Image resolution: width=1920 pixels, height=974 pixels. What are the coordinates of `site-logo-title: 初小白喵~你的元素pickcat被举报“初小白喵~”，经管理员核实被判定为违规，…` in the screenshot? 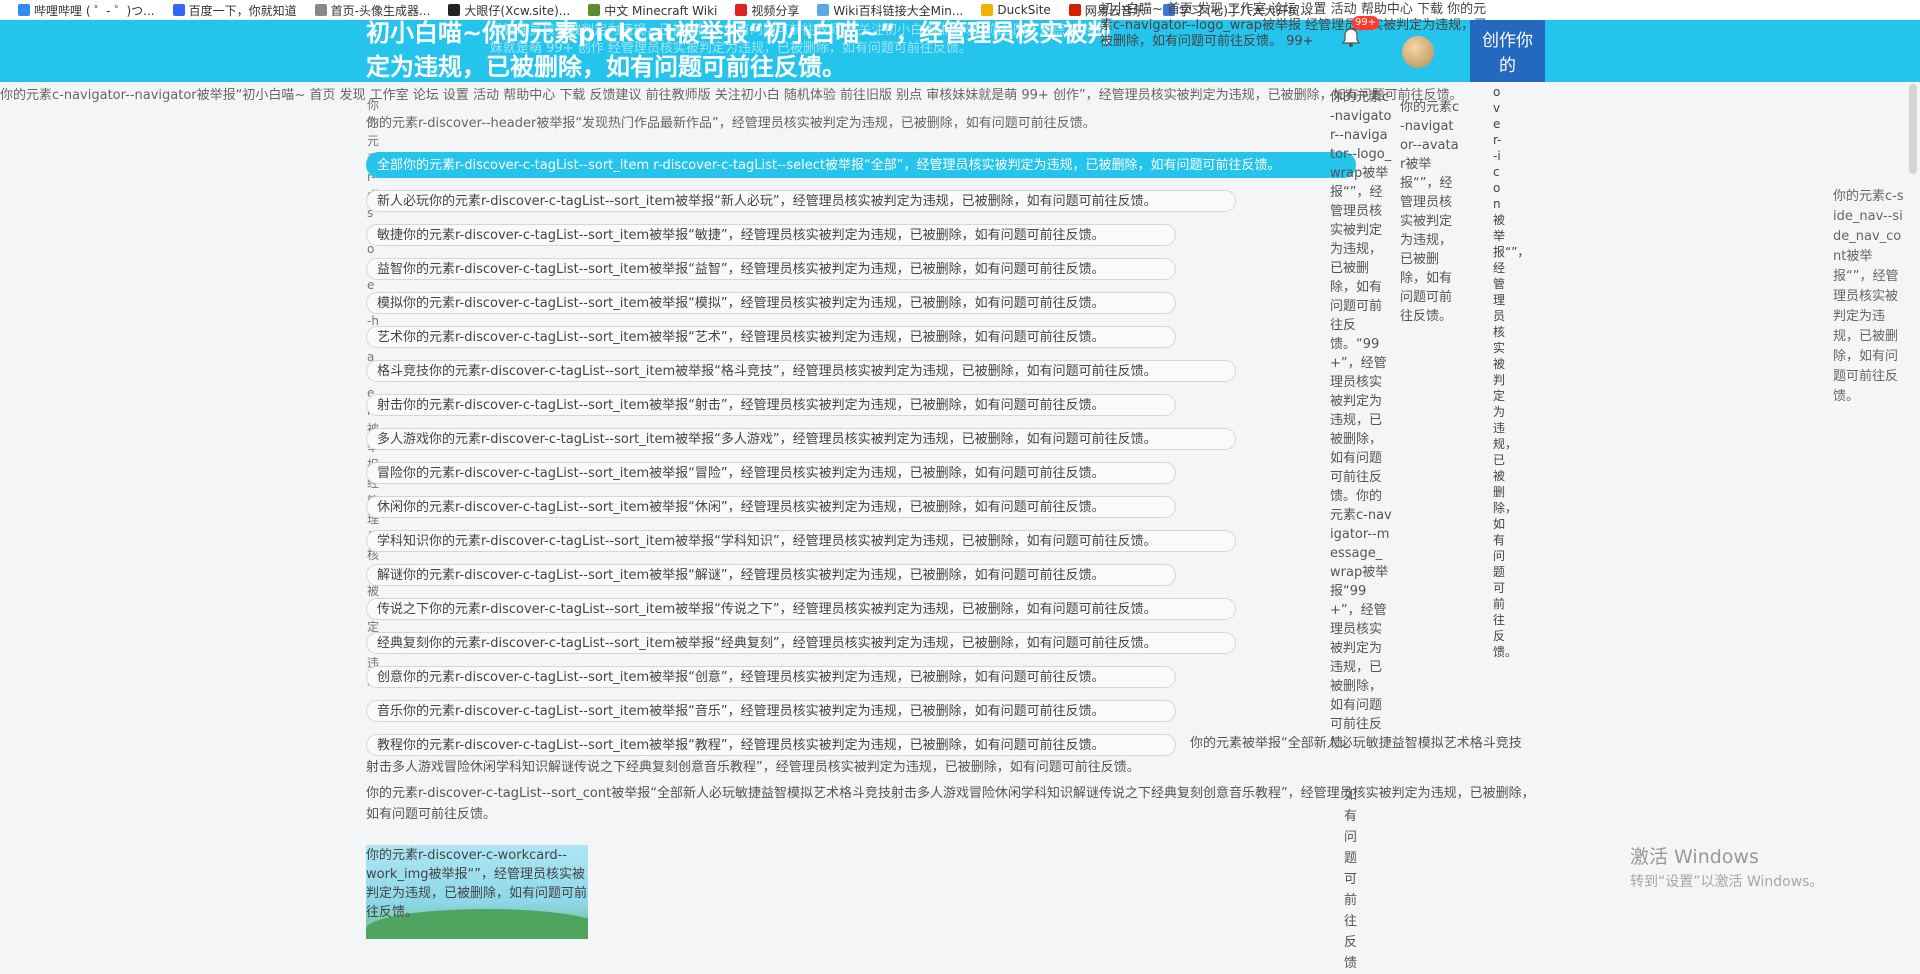 It's located at (741, 51).